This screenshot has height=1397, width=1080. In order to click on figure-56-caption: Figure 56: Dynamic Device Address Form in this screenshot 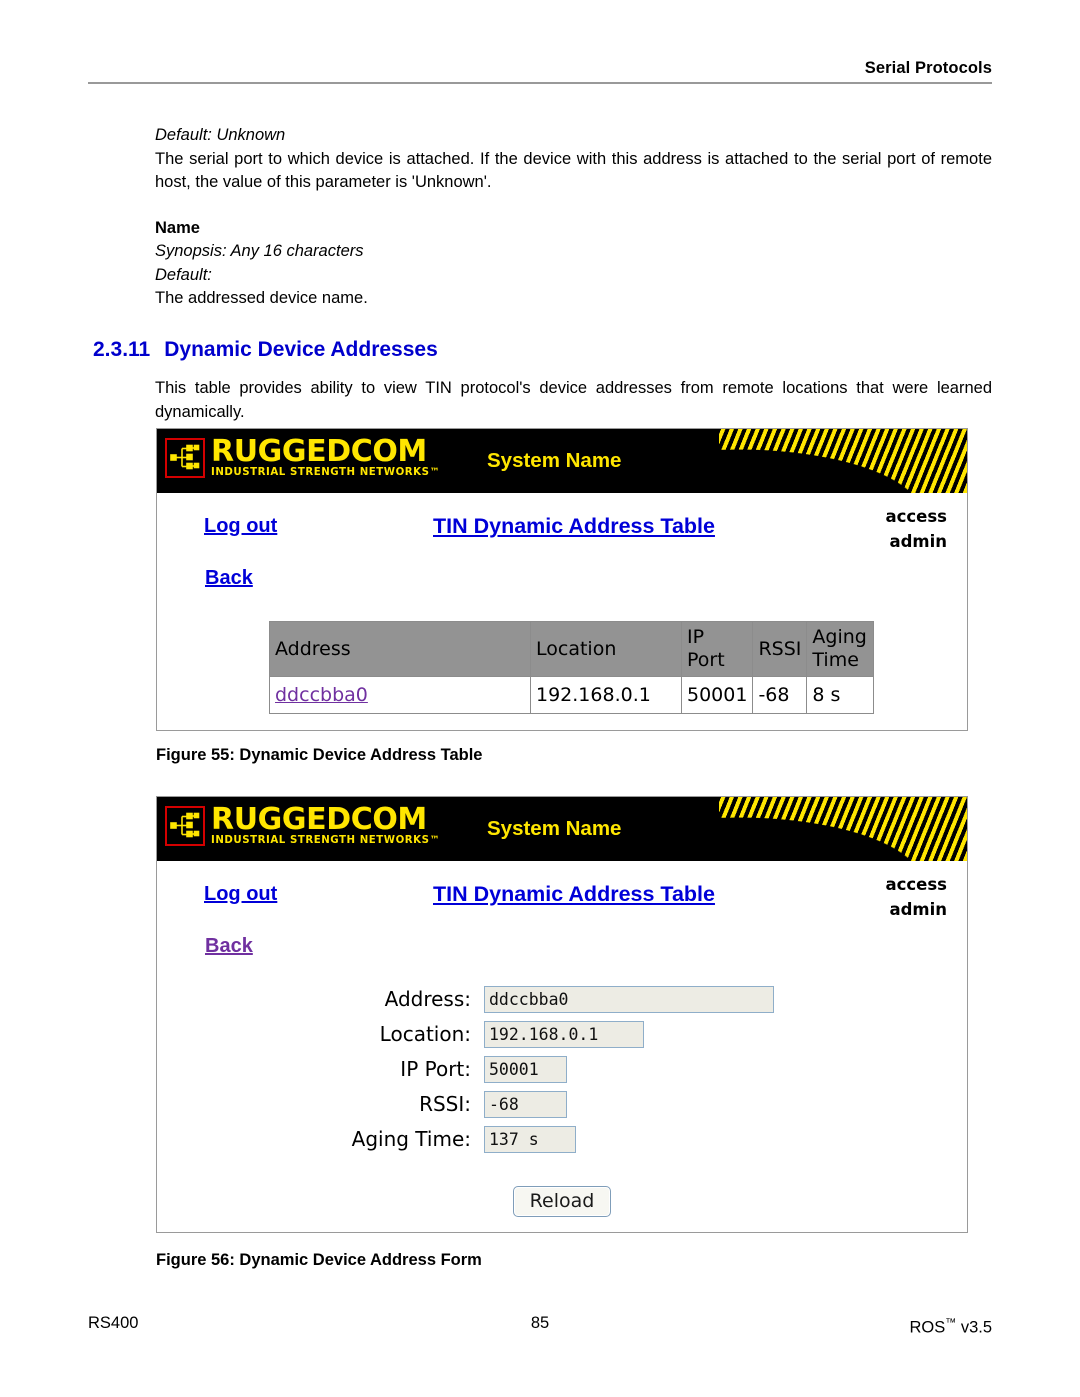, I will do `click(319, 1260)`.